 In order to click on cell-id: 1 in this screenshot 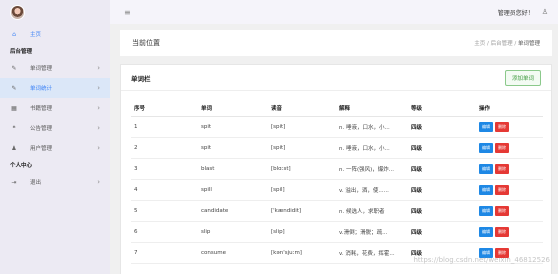, I will do `click(166, 127)`.